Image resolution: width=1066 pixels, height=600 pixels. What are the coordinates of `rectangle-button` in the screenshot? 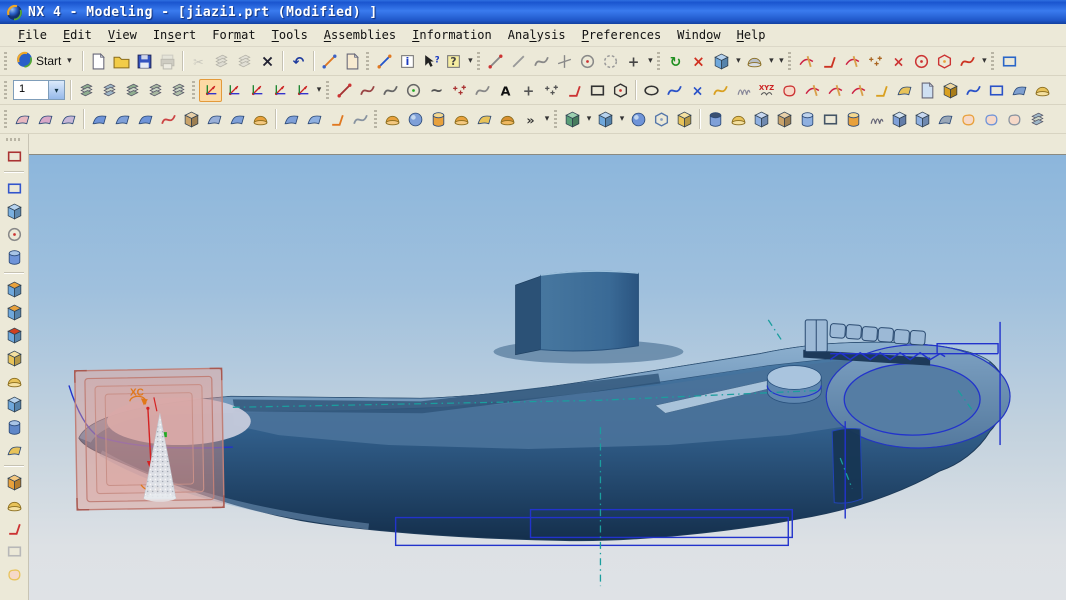 It's located at (597, 90).